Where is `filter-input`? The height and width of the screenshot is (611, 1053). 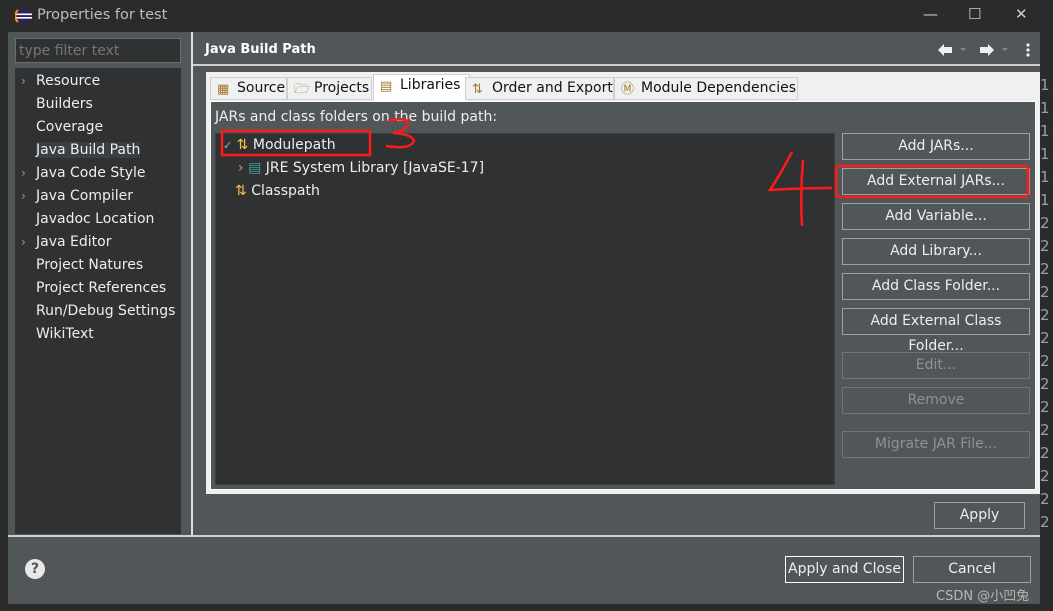 filter-input is located at coordinates (98, 50).